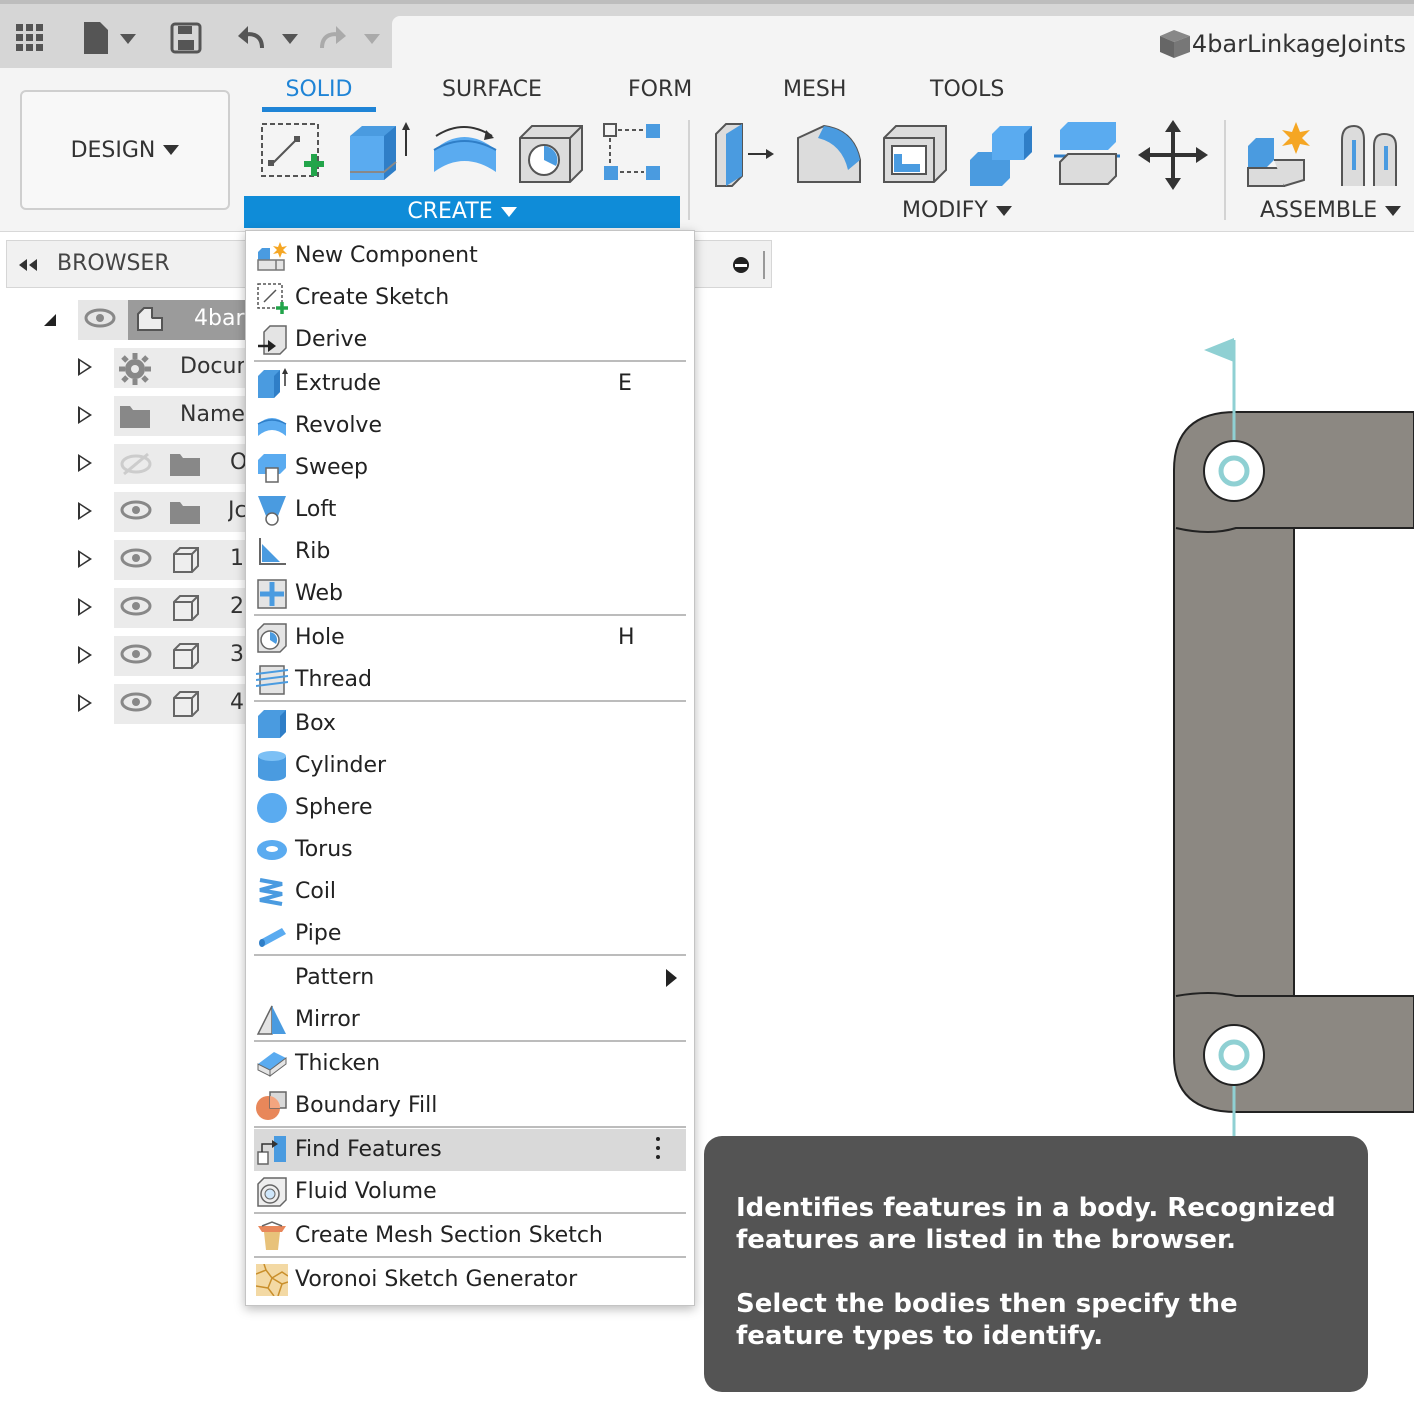 The width and height of the screenshot is (1414, 1428). I want to click on row-label: Namec, so click(212, 414).